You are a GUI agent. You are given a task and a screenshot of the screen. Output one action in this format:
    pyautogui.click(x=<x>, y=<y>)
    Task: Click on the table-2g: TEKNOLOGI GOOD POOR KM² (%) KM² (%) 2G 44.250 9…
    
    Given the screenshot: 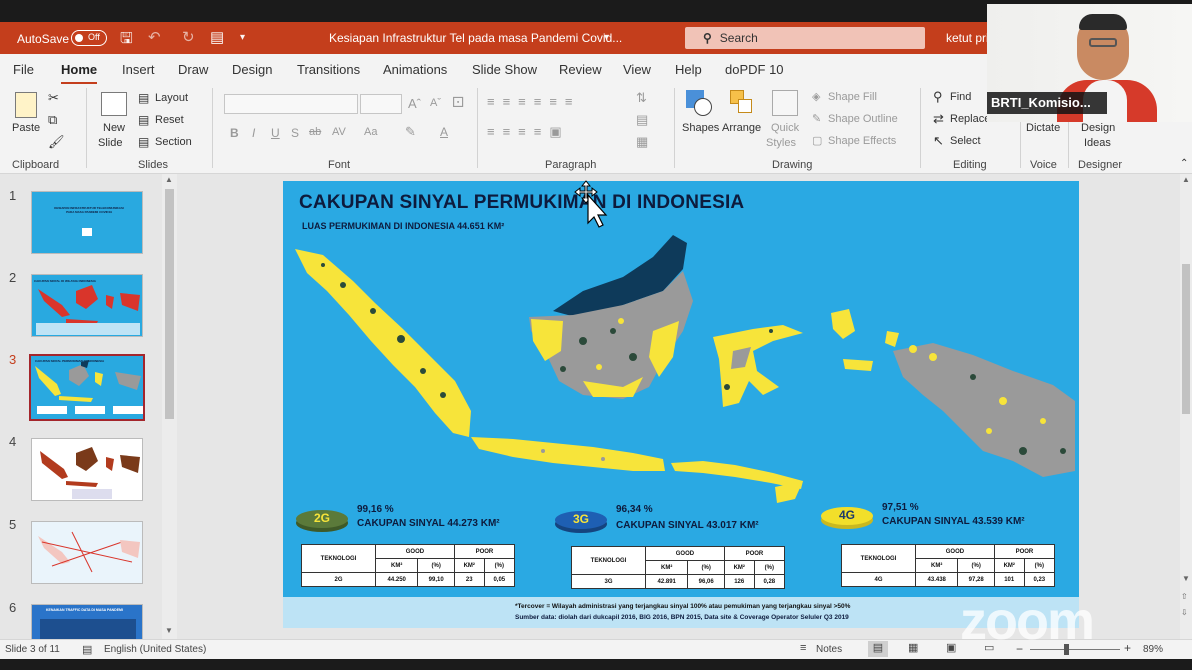 What is the action you would take?
    pyautogui.click(x=408, y=565)
    